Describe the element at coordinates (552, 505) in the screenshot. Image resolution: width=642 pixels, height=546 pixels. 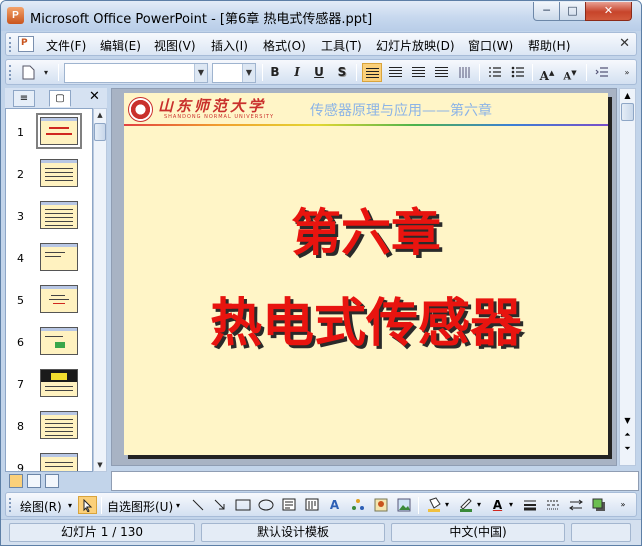
I see `dash-style-icon` at that location.